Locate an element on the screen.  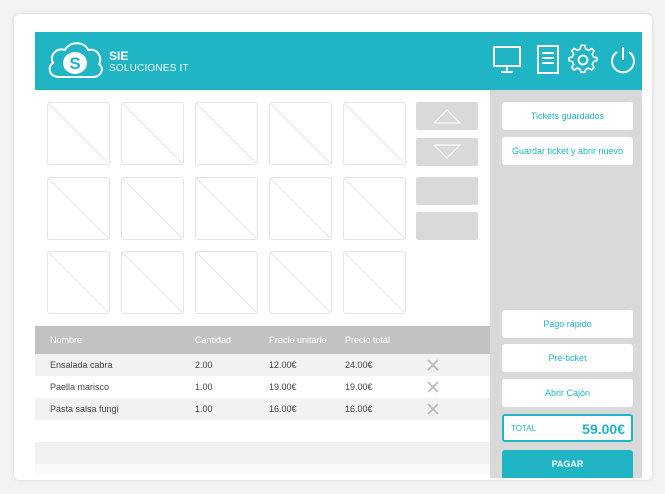
row-name: Pasta salsa fungi is located at coordinates (84, 409).